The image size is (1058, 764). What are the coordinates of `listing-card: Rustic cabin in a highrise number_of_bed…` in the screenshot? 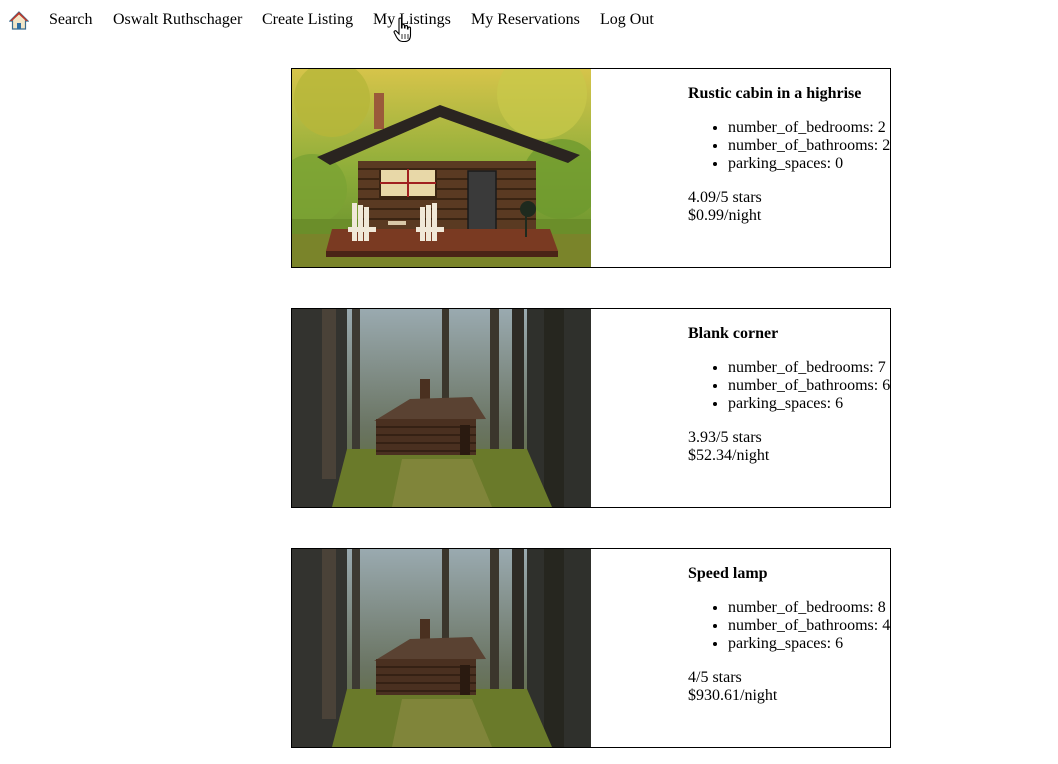 It's located at (591, 168).